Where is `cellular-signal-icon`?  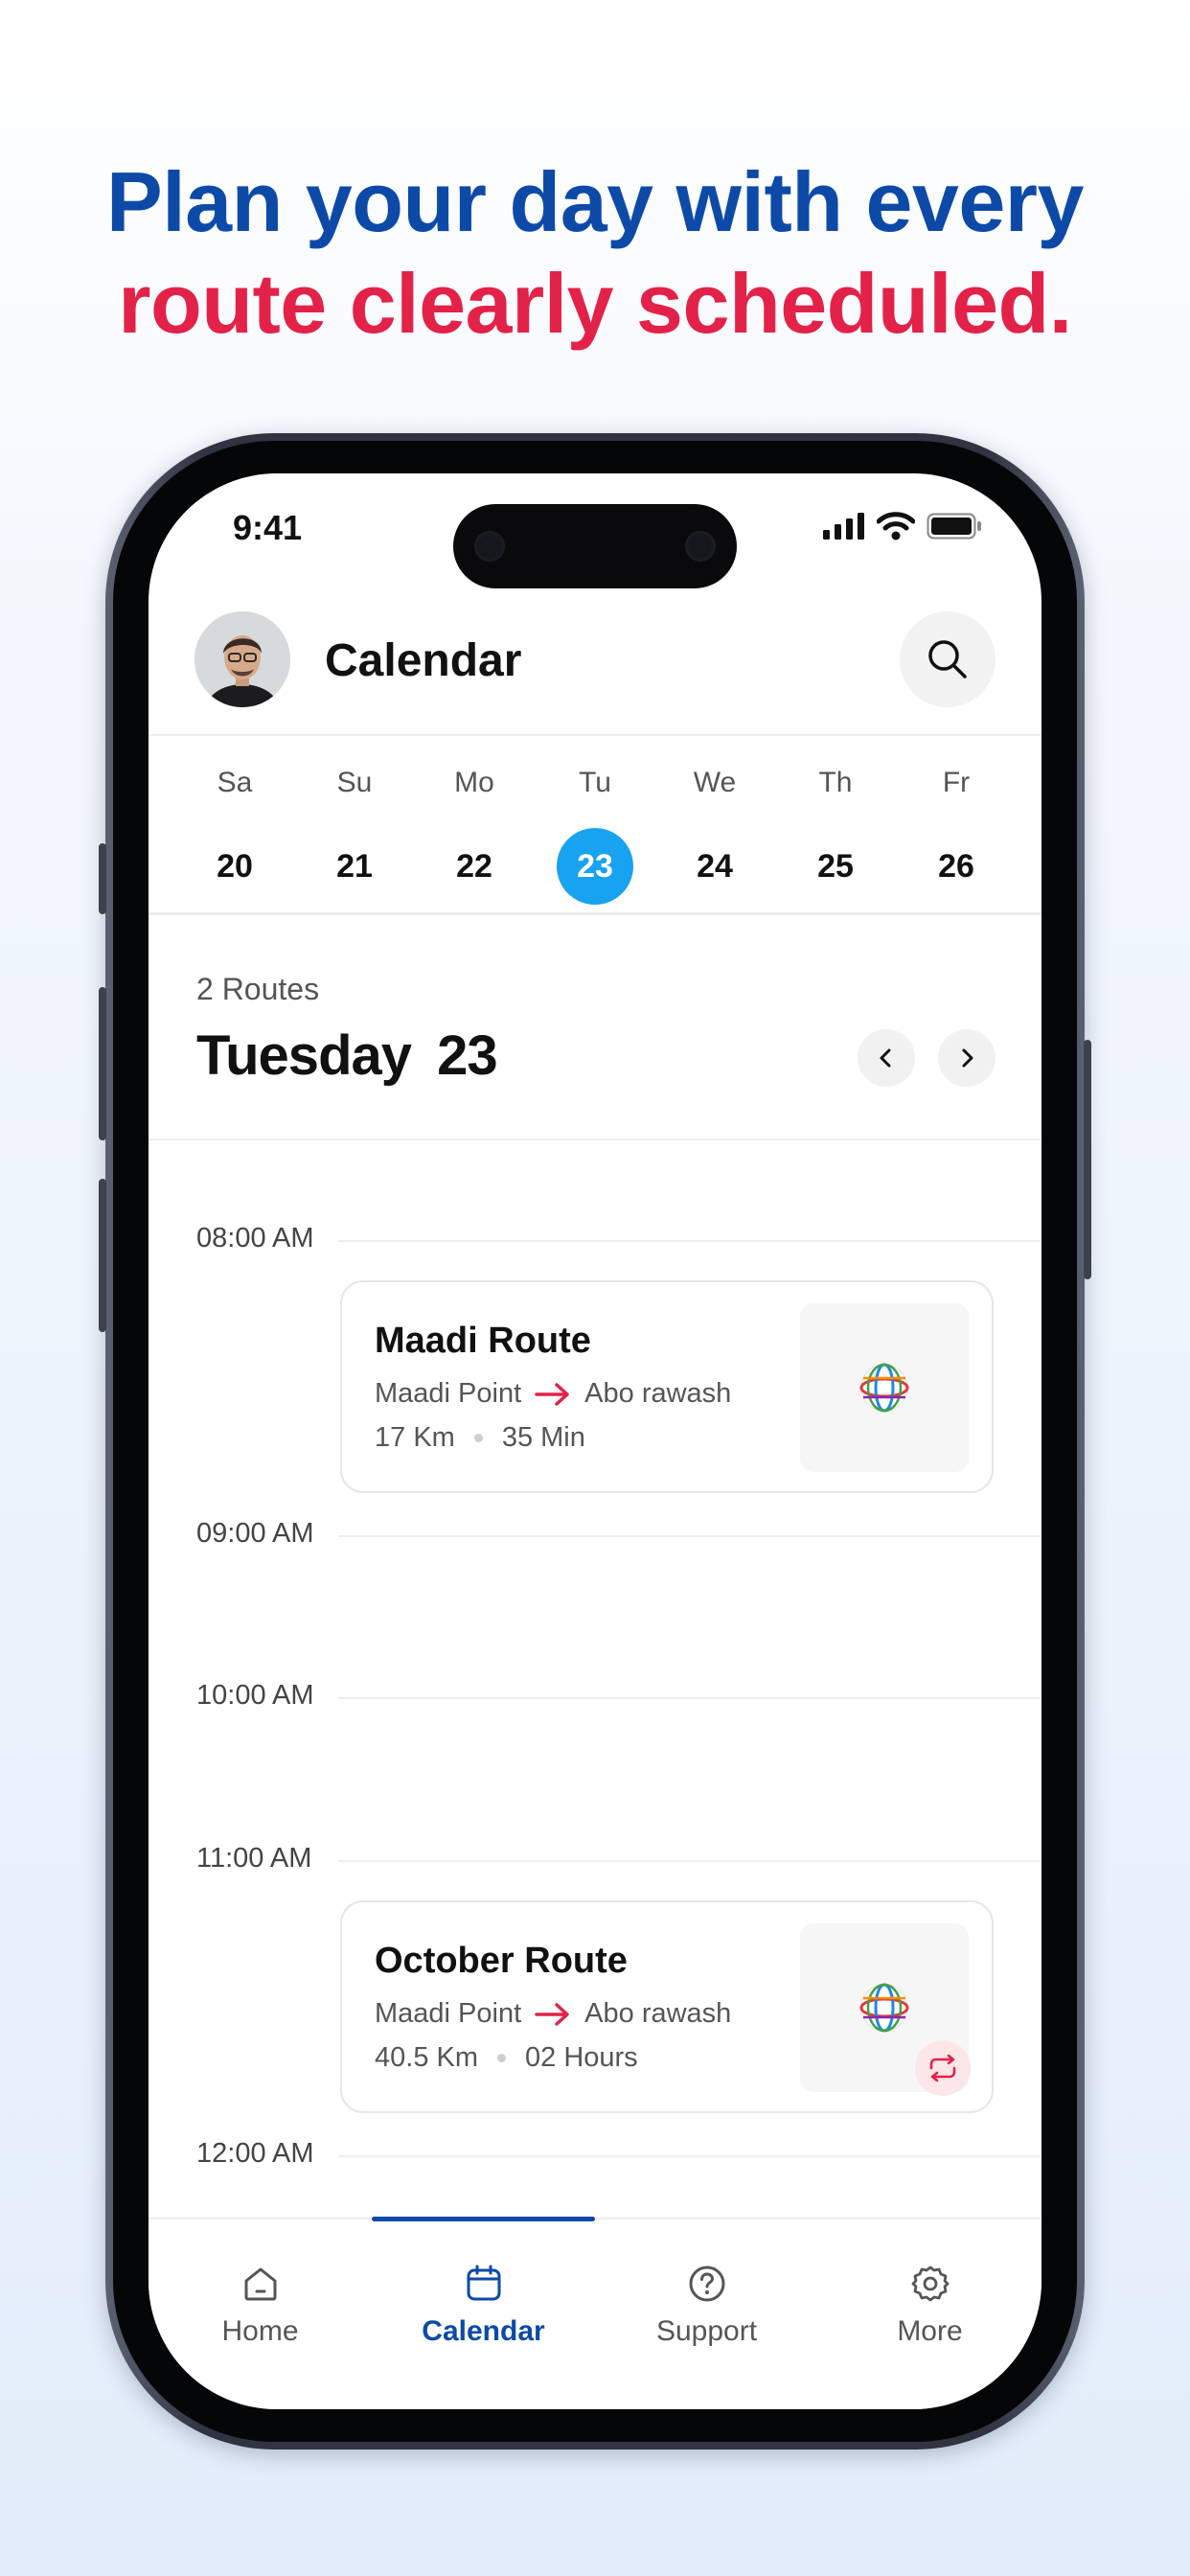
cellular-signal-icon is located at coordinates (843, 526).